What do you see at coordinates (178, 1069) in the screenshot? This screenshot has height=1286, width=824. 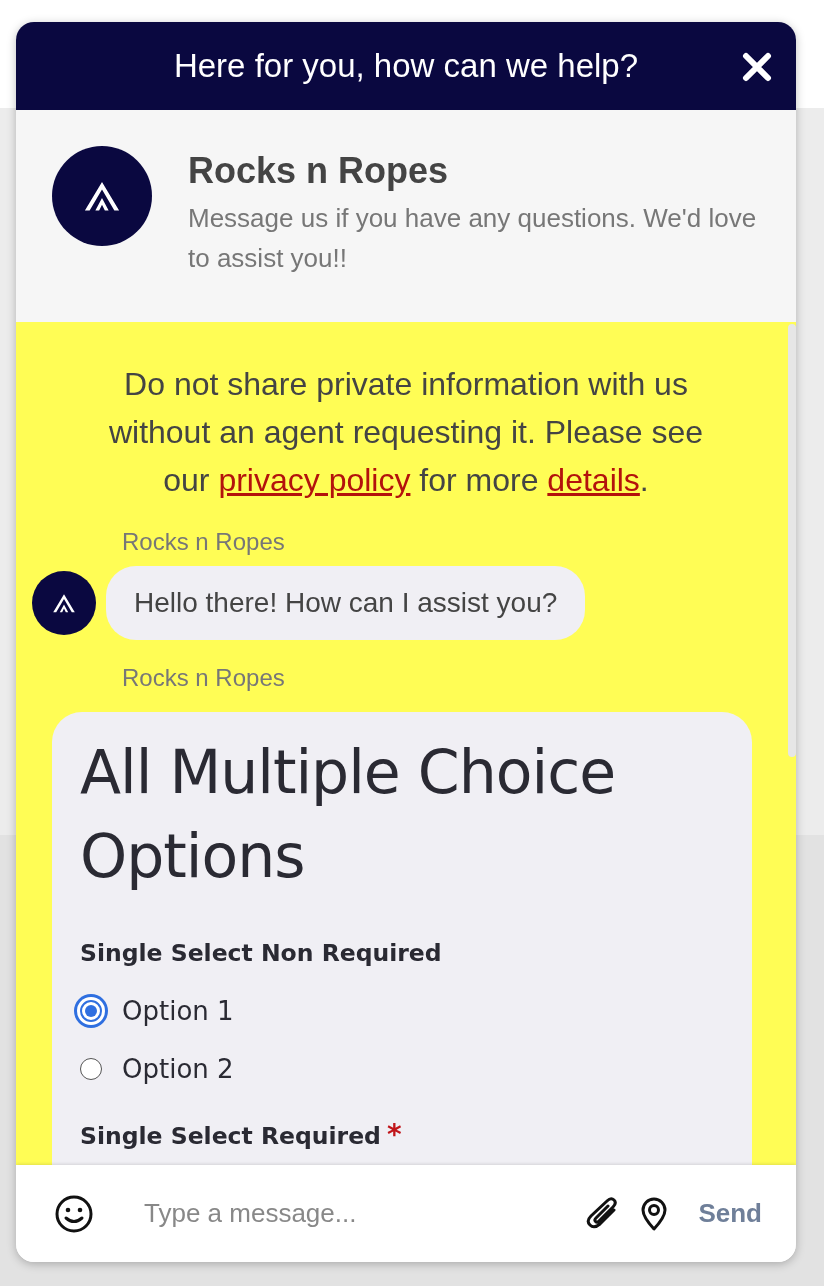 I see `option-label: Option 2` at bounding box center [178, 1069].